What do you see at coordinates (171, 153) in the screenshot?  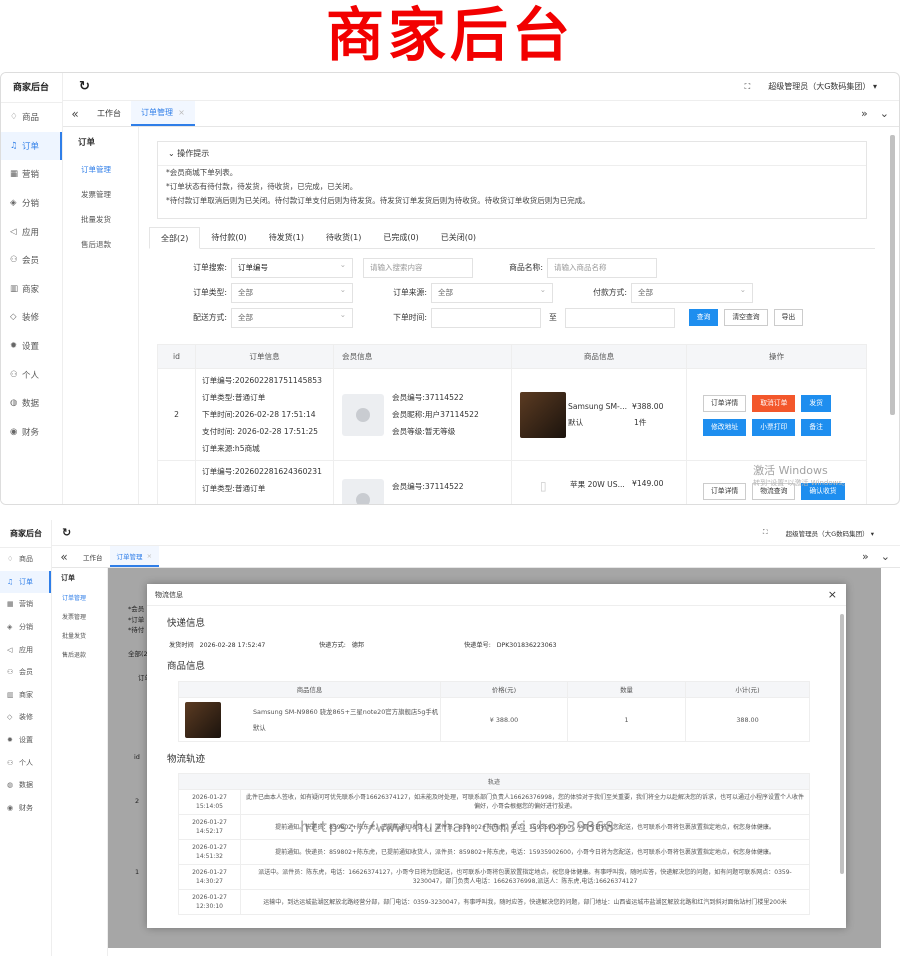 I see `chevron-down-icon: ⌄` at bounding box center [171, 153].